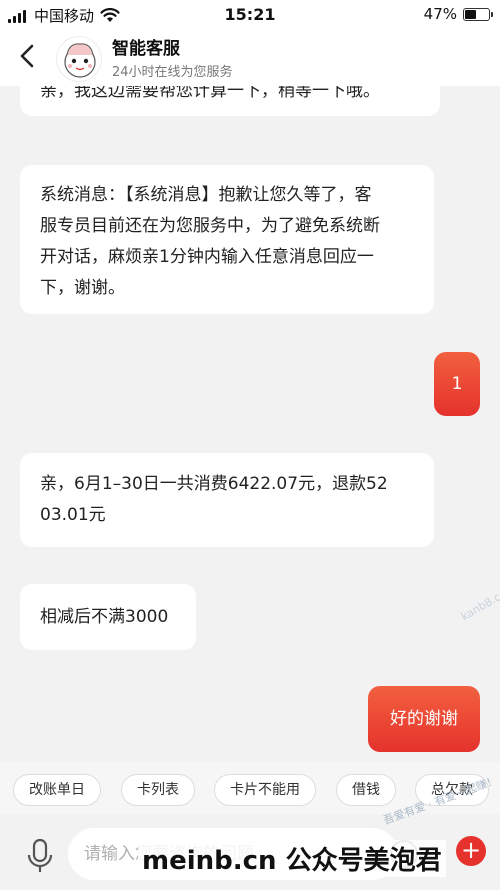 The height and width of the screenshot is (890, 500). What do you see at coordinates (146, 49) in the screenshot?
I see `page-title: 智能客服` at bounding box center [146, 49].